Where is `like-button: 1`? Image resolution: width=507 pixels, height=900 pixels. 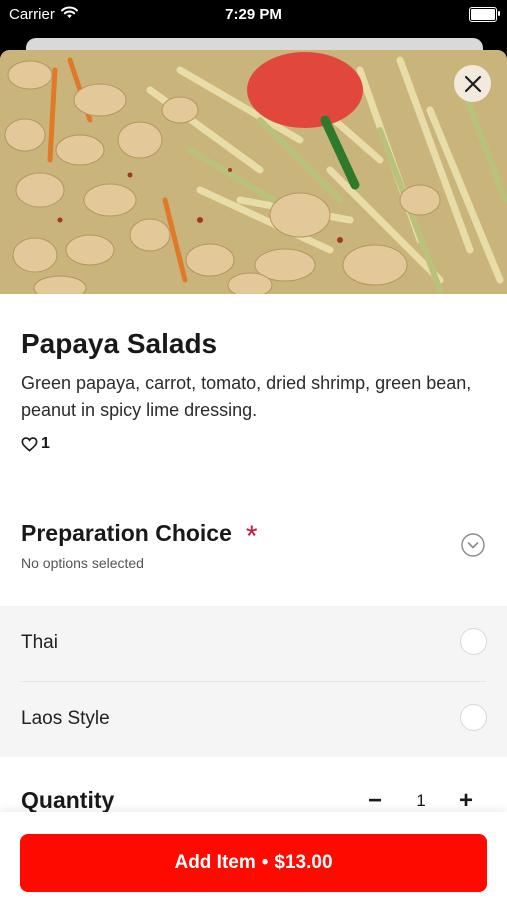
like-button: 1 is located at coordinates (35, 444).